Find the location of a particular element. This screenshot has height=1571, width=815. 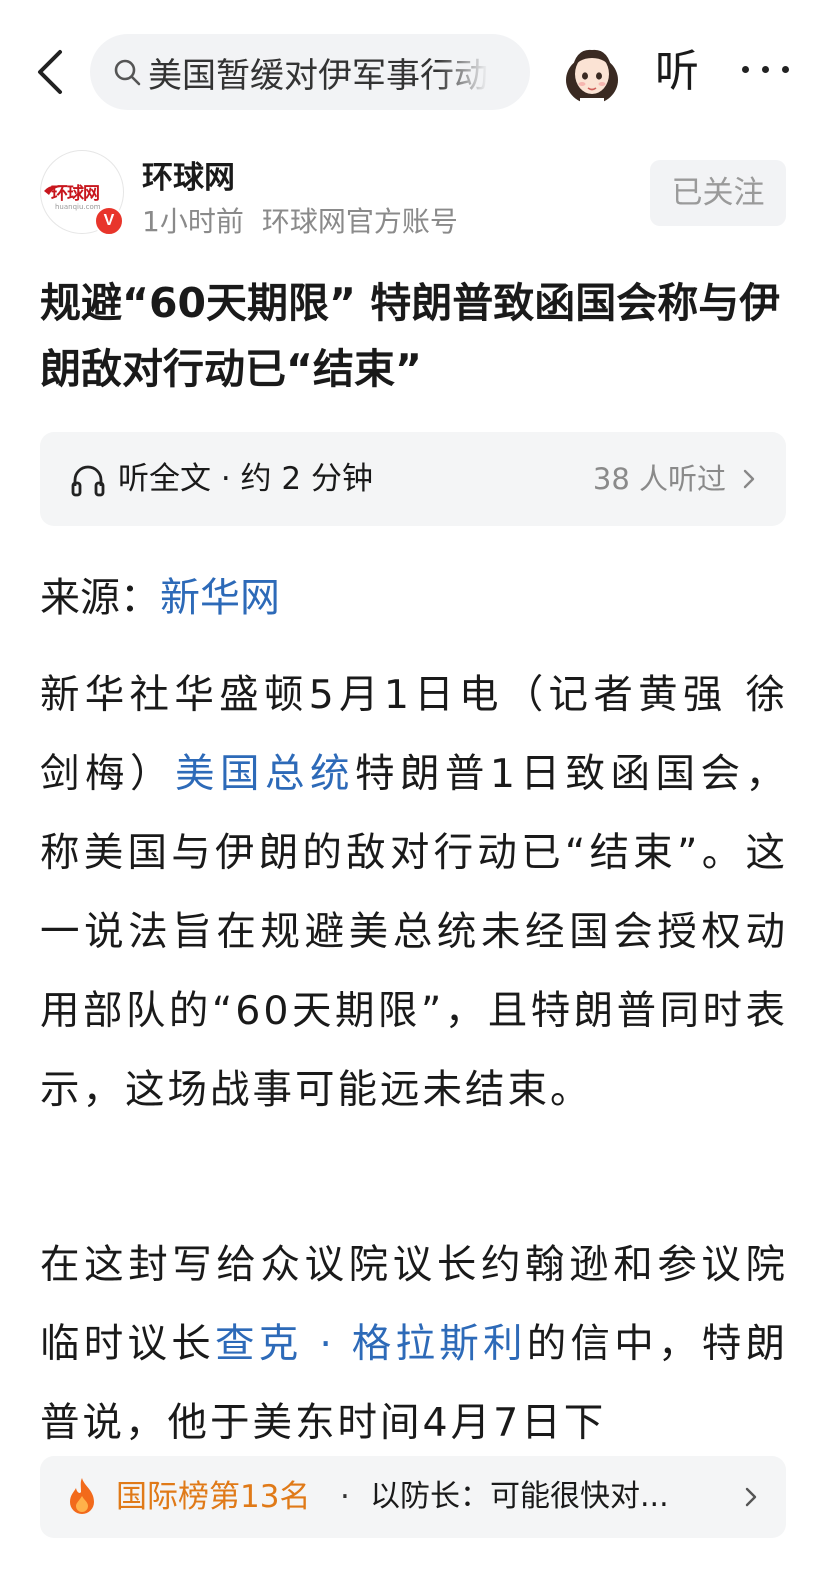

listen-full-text-label: 听全文 · 约 2 分钟 is located at coordinates (245, 479).